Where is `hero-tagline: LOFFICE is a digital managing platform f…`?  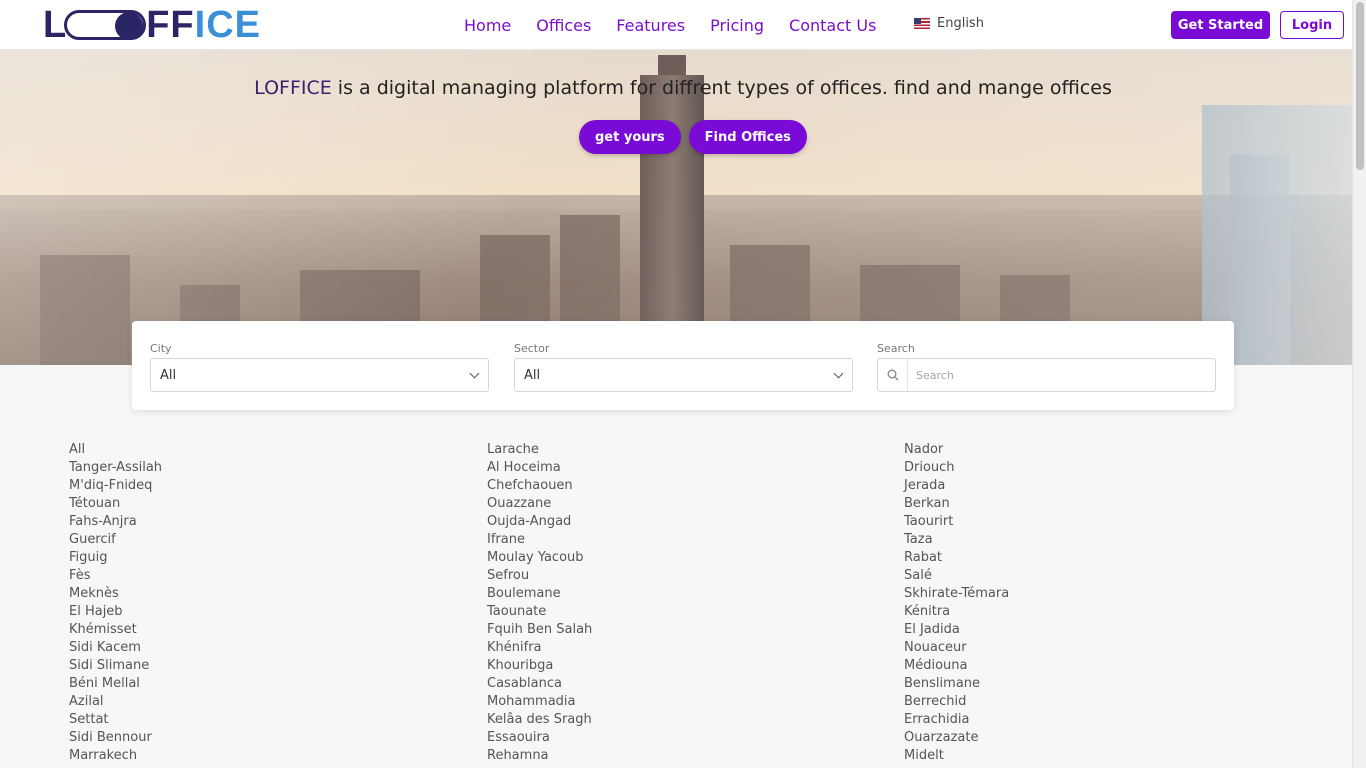 hero-tagline: LOFFICE is a digital managing platform f… is located at coordinates (683, 88).